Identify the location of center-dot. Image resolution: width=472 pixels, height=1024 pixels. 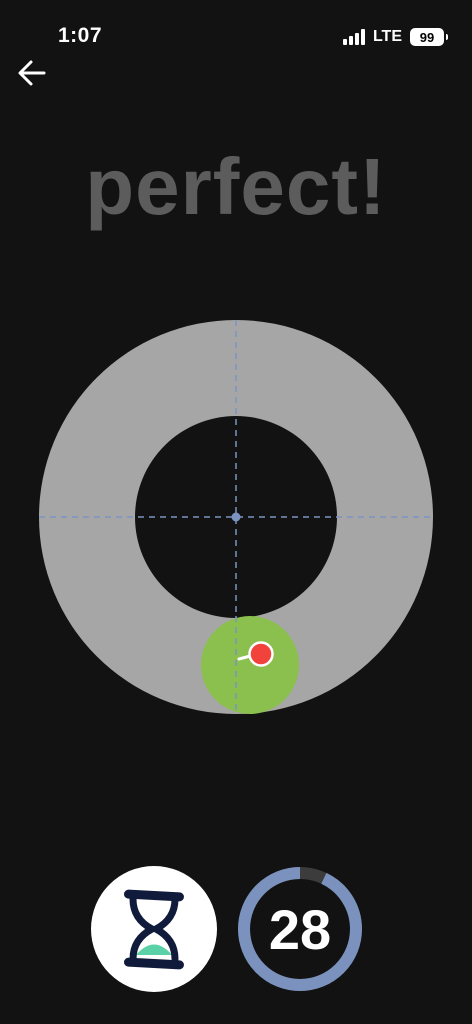
(236, 517).